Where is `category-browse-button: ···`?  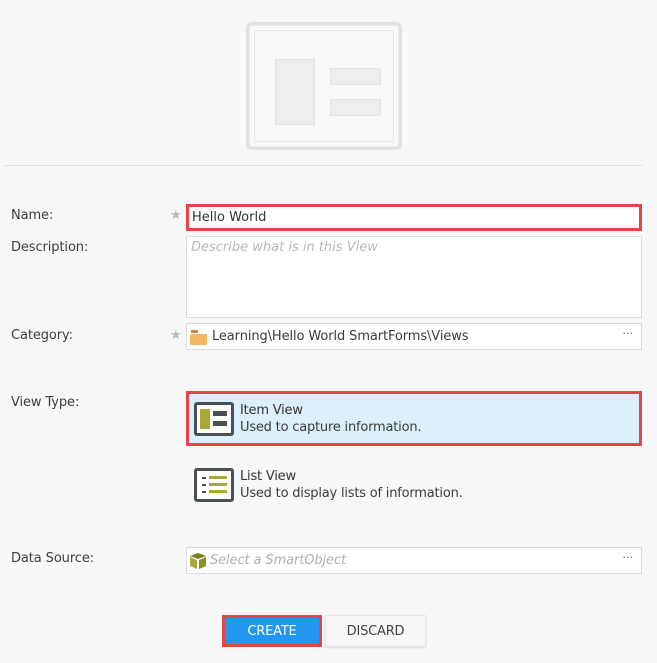
category-browse-button: ··· is located at coordinates (628, 333).